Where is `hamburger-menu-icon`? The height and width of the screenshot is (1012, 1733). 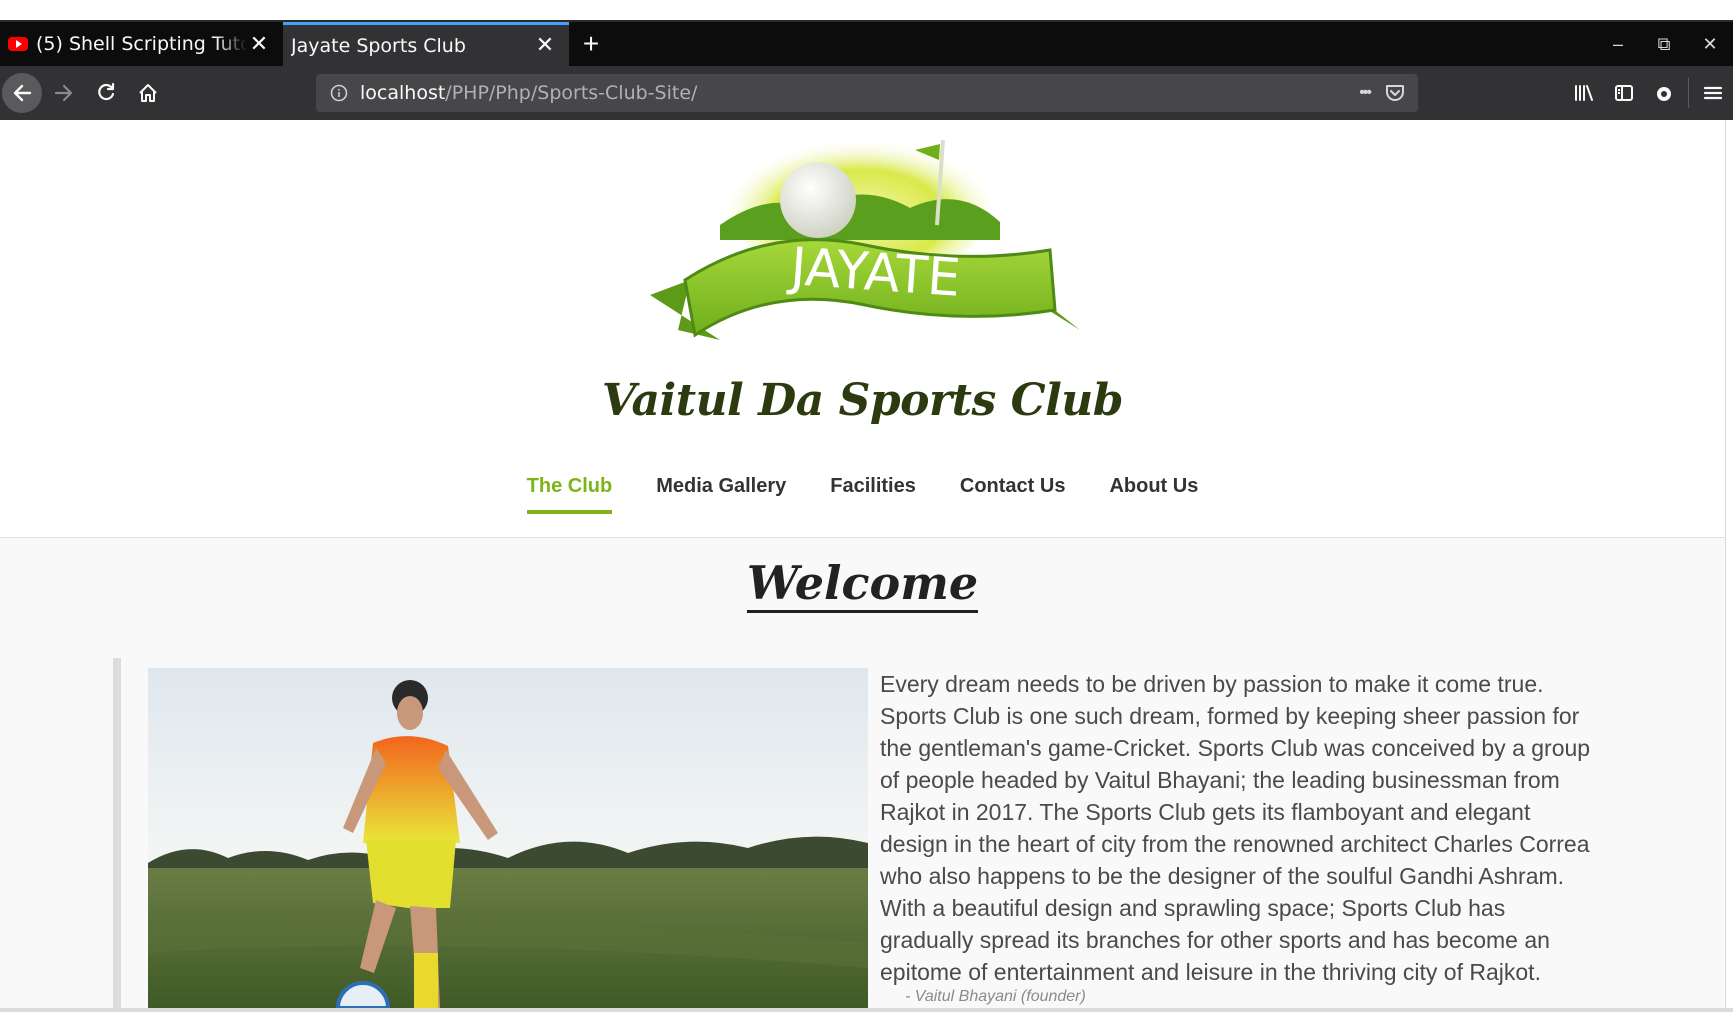 hamburger-menu-icon is located at coordinates (1713, 93).